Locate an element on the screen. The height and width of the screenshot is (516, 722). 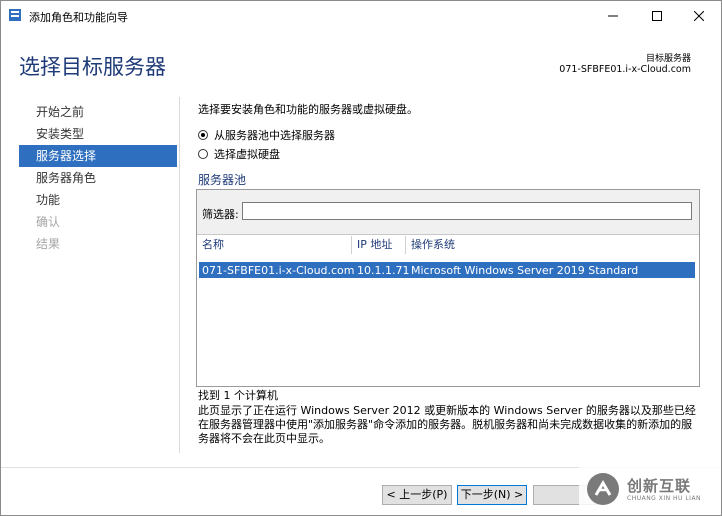
page-title: 选择目标服务器 is located at coordinates (92, 67).